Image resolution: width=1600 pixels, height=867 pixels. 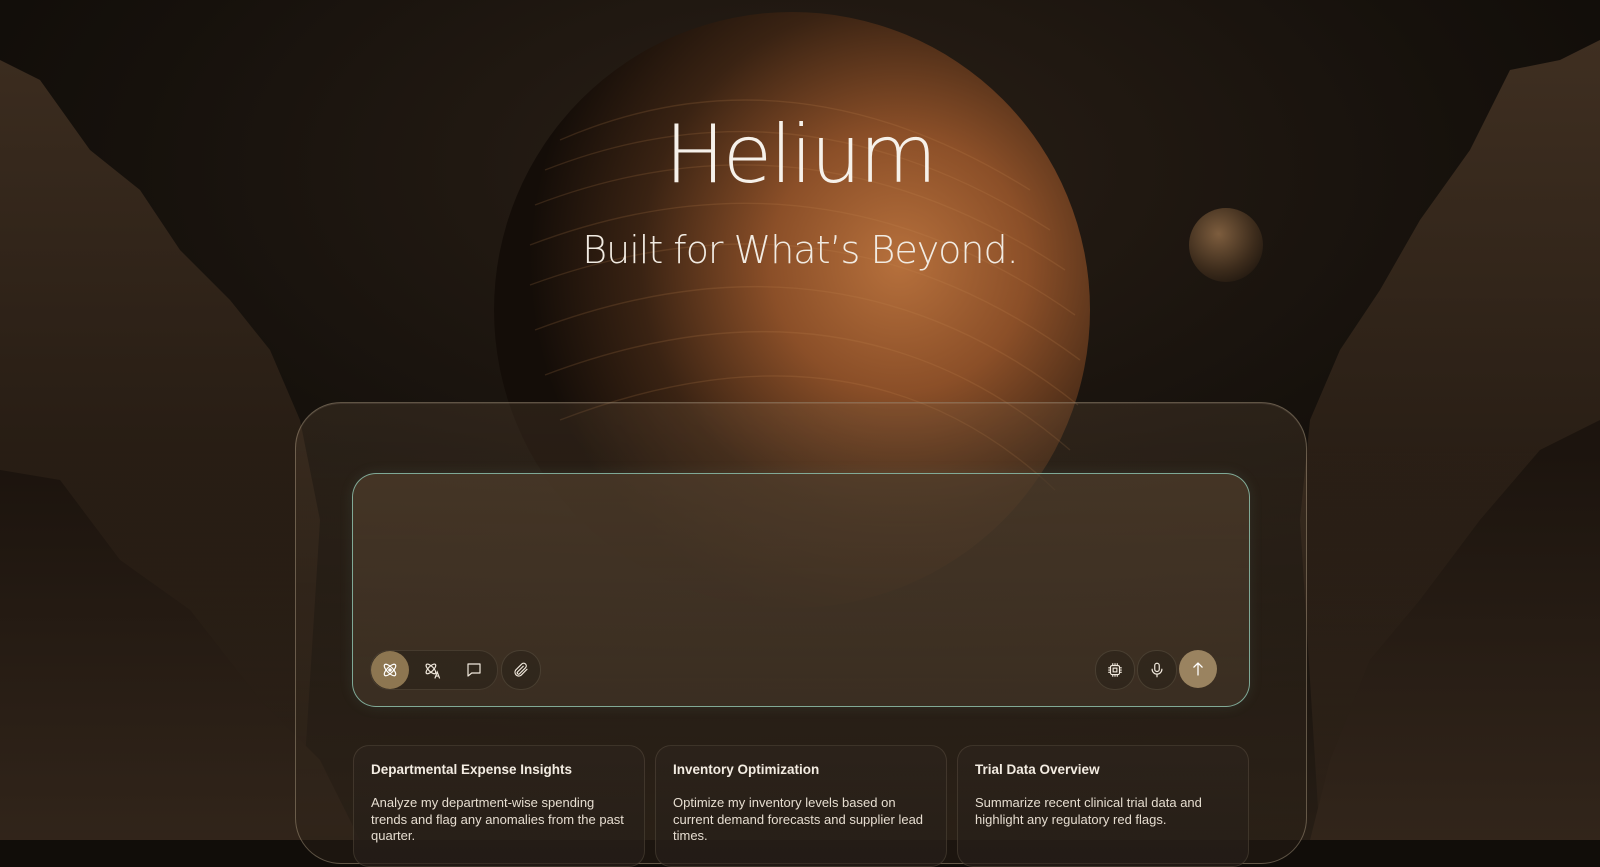 I want to click on mode-atom-button, so click(x=390, y=670).